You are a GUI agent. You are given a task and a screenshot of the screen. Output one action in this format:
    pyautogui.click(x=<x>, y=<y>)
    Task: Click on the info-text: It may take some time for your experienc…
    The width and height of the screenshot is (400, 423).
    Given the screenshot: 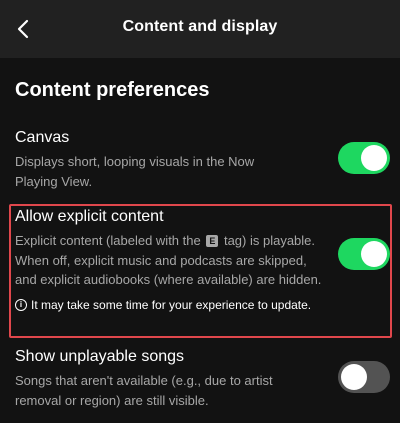 What is the action you would take?
    pyautogui.click(x=171, y=304)
    